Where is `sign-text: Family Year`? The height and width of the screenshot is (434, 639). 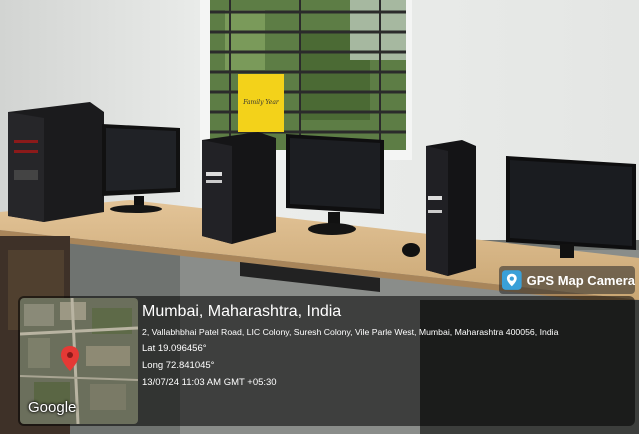 sign-text: Family Year is located at coordinates (261, 102).